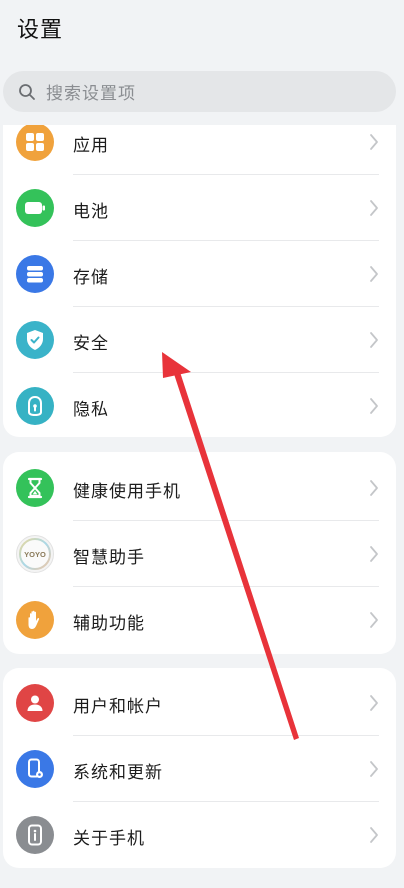 This screenshot has width=404, height=888. Describe the element at coordinates (199, 150) in the screenshot. I see `settings-item-apps: 应用` at that location.